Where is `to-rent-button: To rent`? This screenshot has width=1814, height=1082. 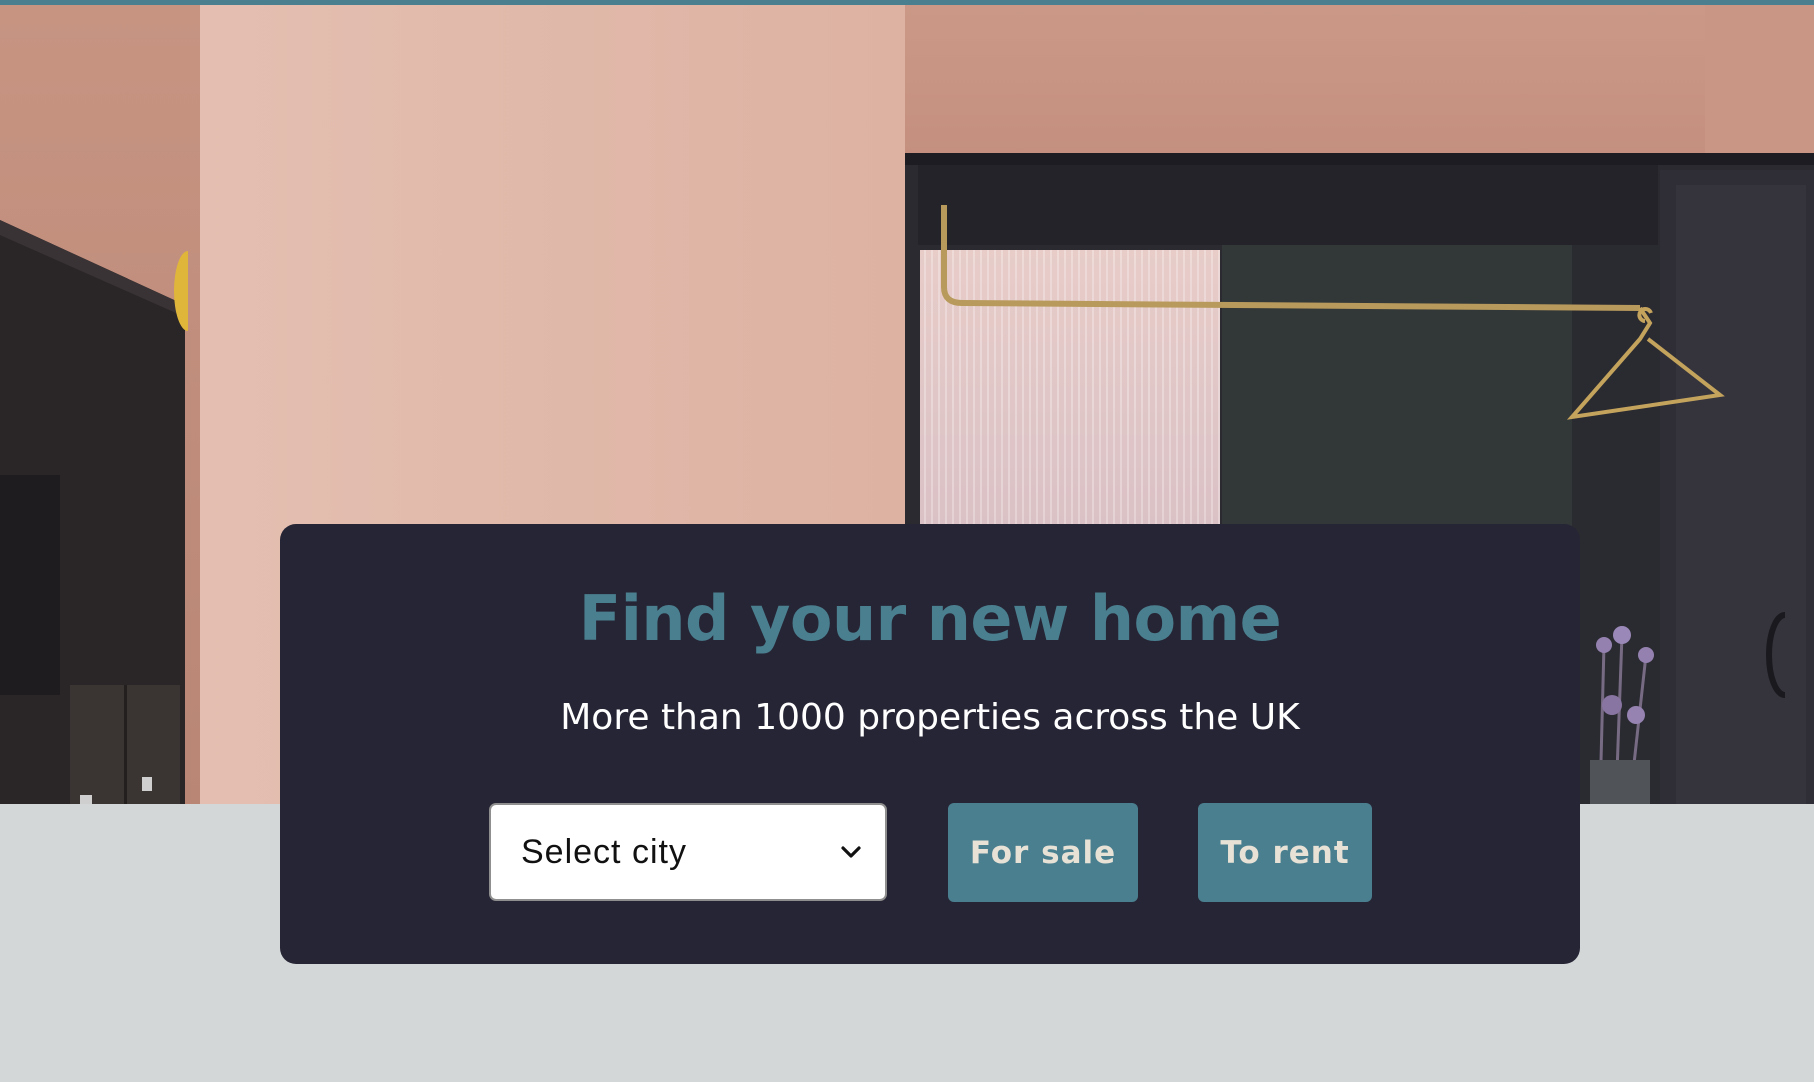 to-rent-button: To rent is located at coordinates (1285, 852).